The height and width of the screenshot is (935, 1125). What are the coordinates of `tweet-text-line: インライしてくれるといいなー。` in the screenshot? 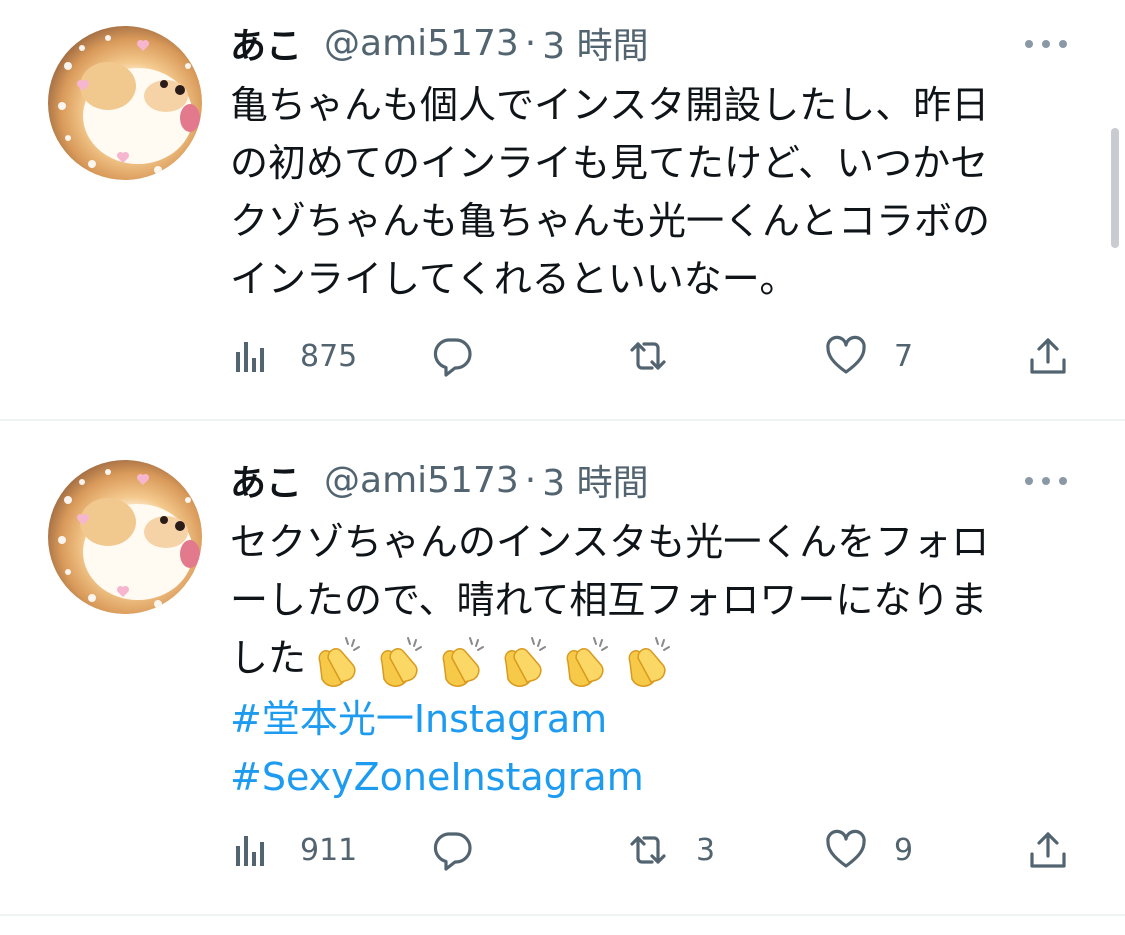 It's located at (514, 279).